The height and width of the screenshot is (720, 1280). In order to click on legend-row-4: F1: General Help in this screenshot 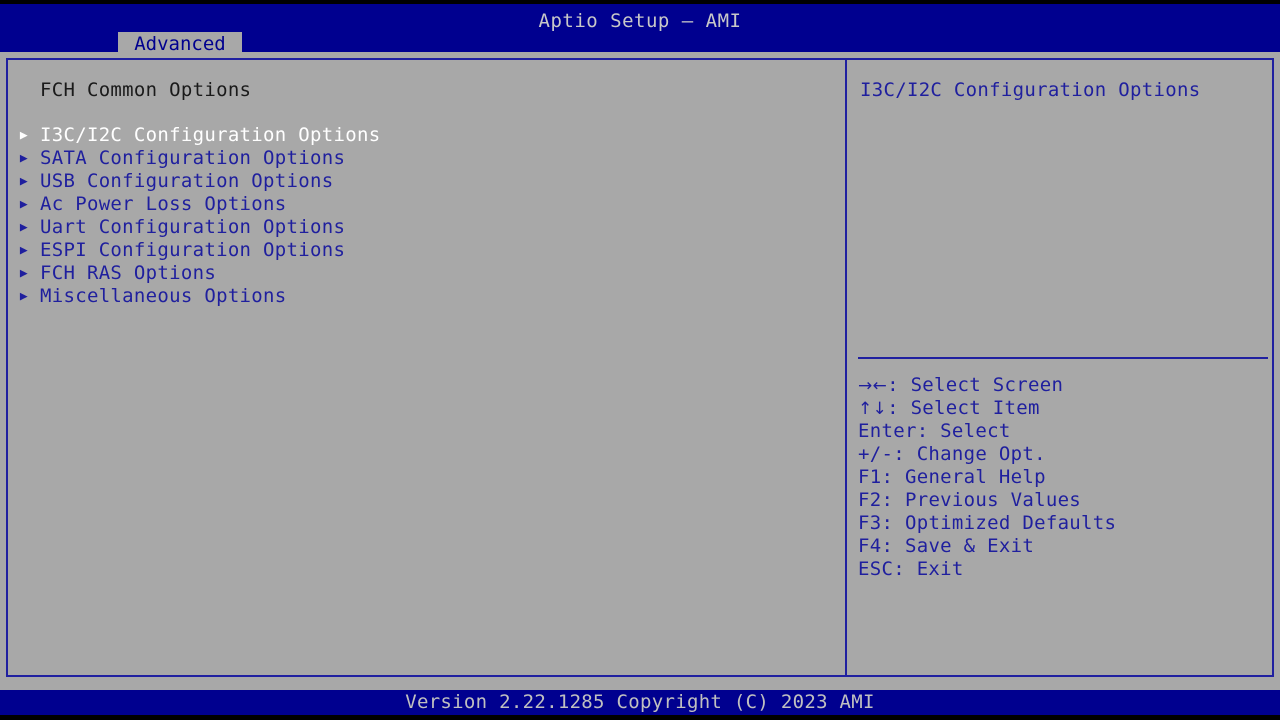, I will do `click(1063, 477)`.